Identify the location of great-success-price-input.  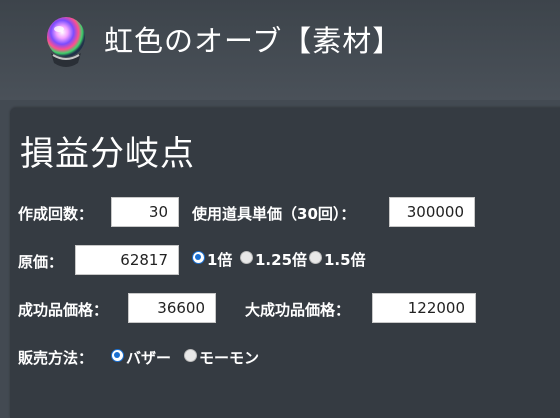
(424, 308).